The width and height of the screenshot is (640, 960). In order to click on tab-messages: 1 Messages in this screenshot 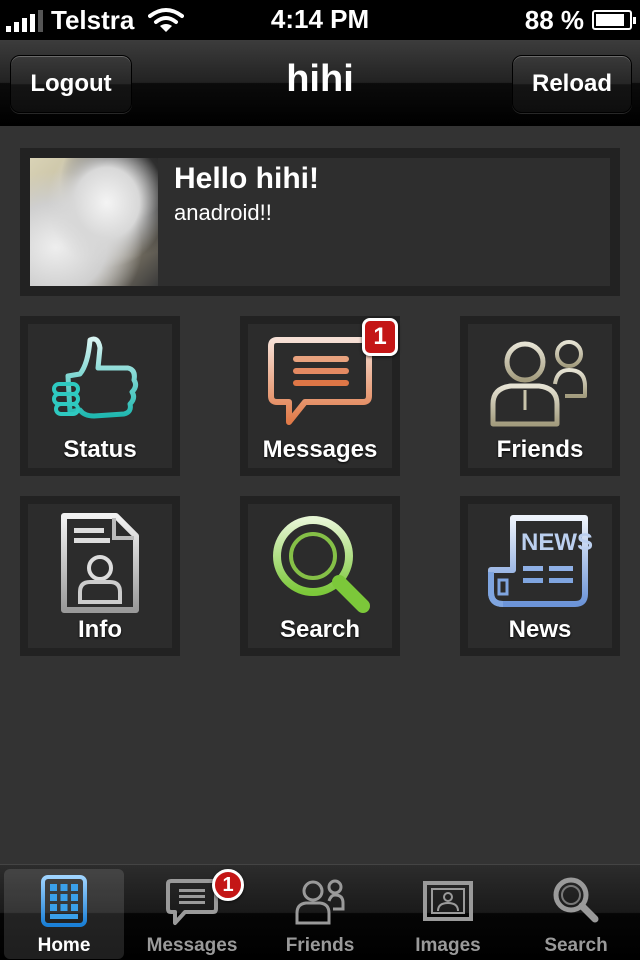, I will do `click(192, 914)`.